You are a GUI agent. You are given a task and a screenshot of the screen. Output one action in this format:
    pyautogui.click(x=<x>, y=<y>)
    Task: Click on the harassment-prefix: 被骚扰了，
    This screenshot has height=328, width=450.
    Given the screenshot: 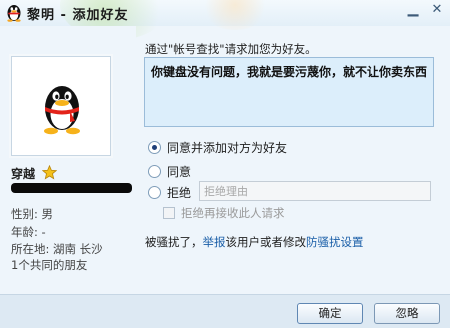 What is the action you would take?
    pyautogui.click(x=174, y=242)
    